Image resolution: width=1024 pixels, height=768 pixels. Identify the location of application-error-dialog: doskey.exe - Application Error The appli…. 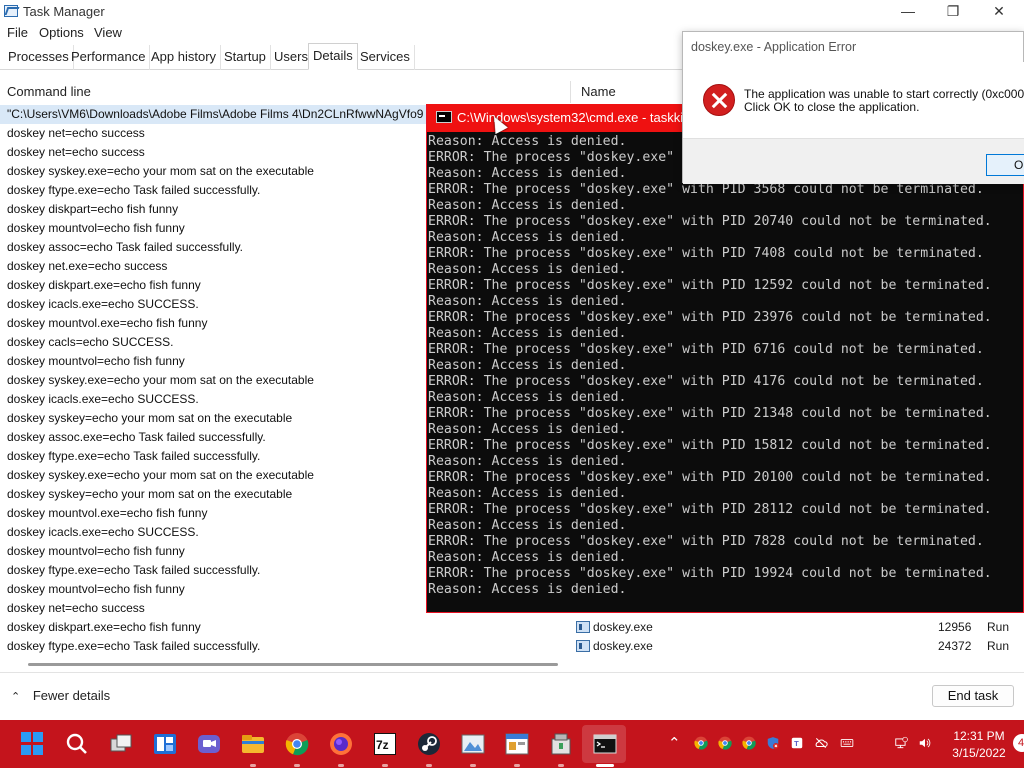
(853, 107).